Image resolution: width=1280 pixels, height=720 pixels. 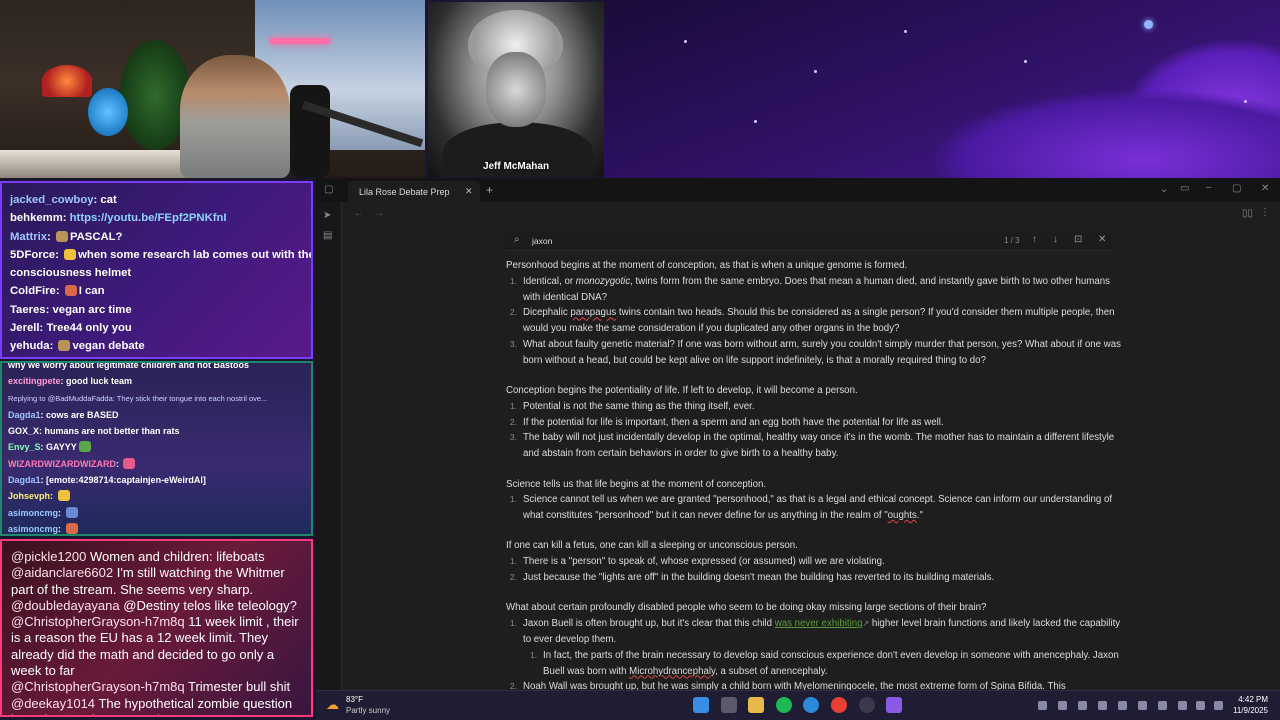 I want to click on layout-icon: ▭, so click(x=1184, y=188).